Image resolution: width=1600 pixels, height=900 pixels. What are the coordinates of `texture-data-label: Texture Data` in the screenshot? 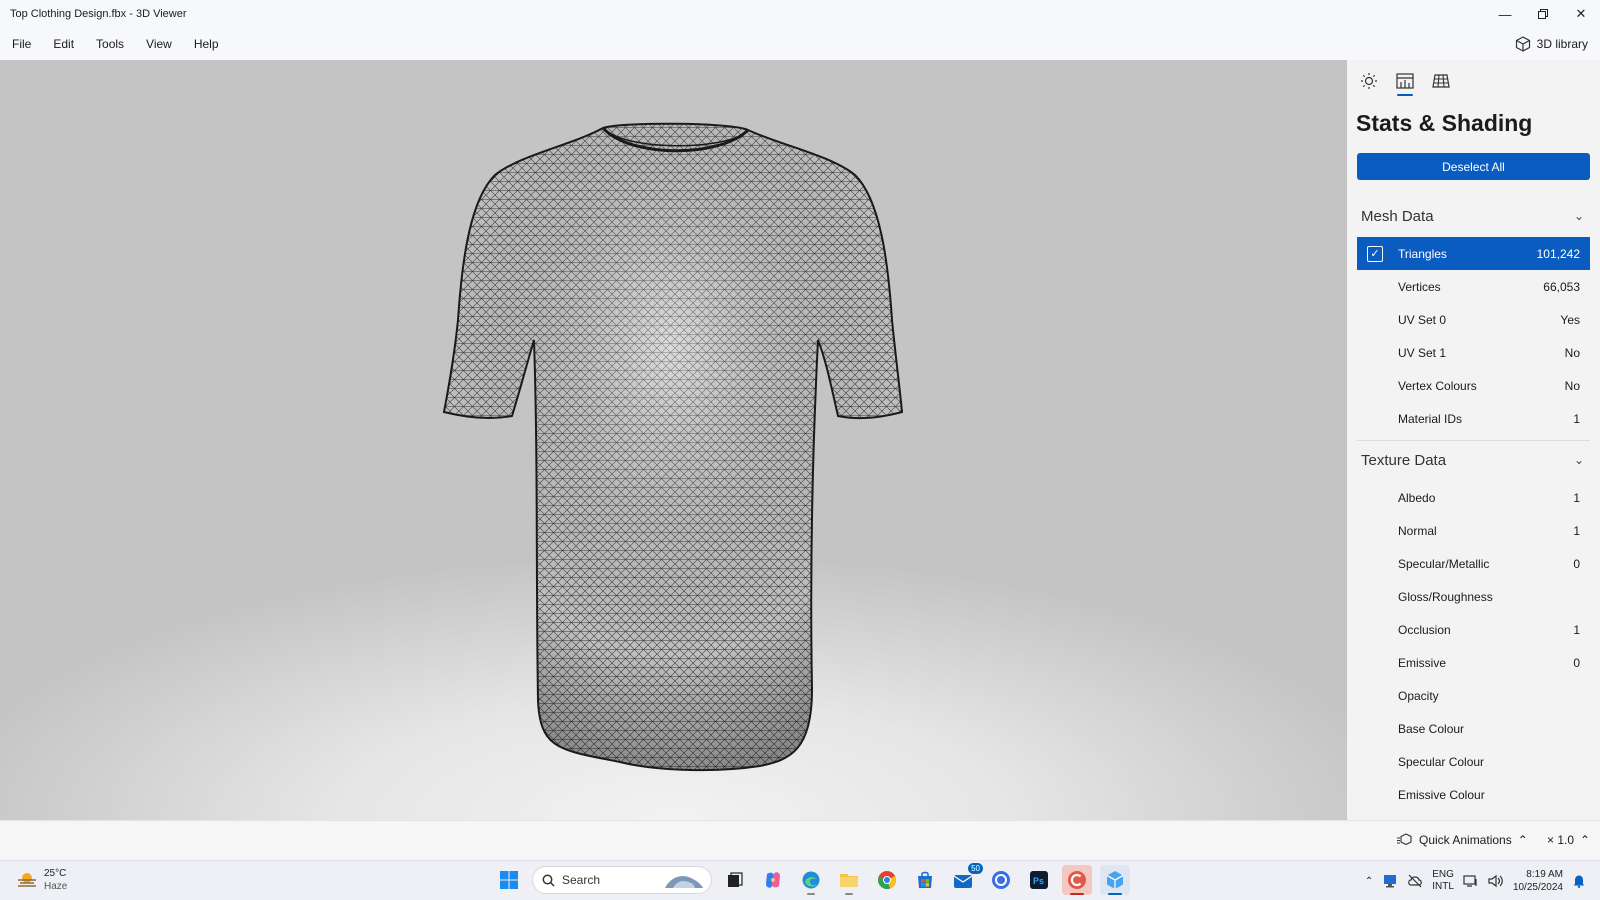 It's located at (1404, 460).